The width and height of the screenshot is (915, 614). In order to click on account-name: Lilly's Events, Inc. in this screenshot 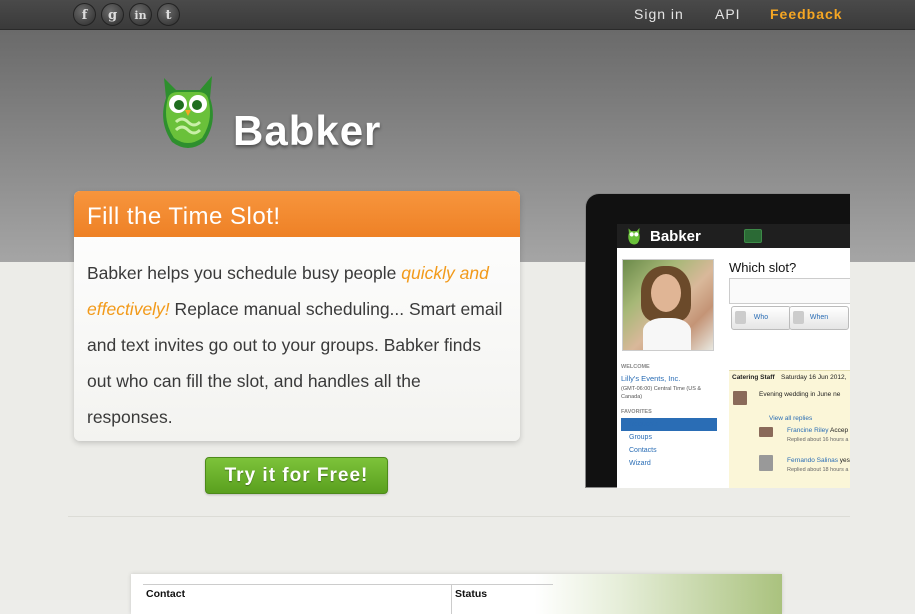, I will do `click(651, 378)`.